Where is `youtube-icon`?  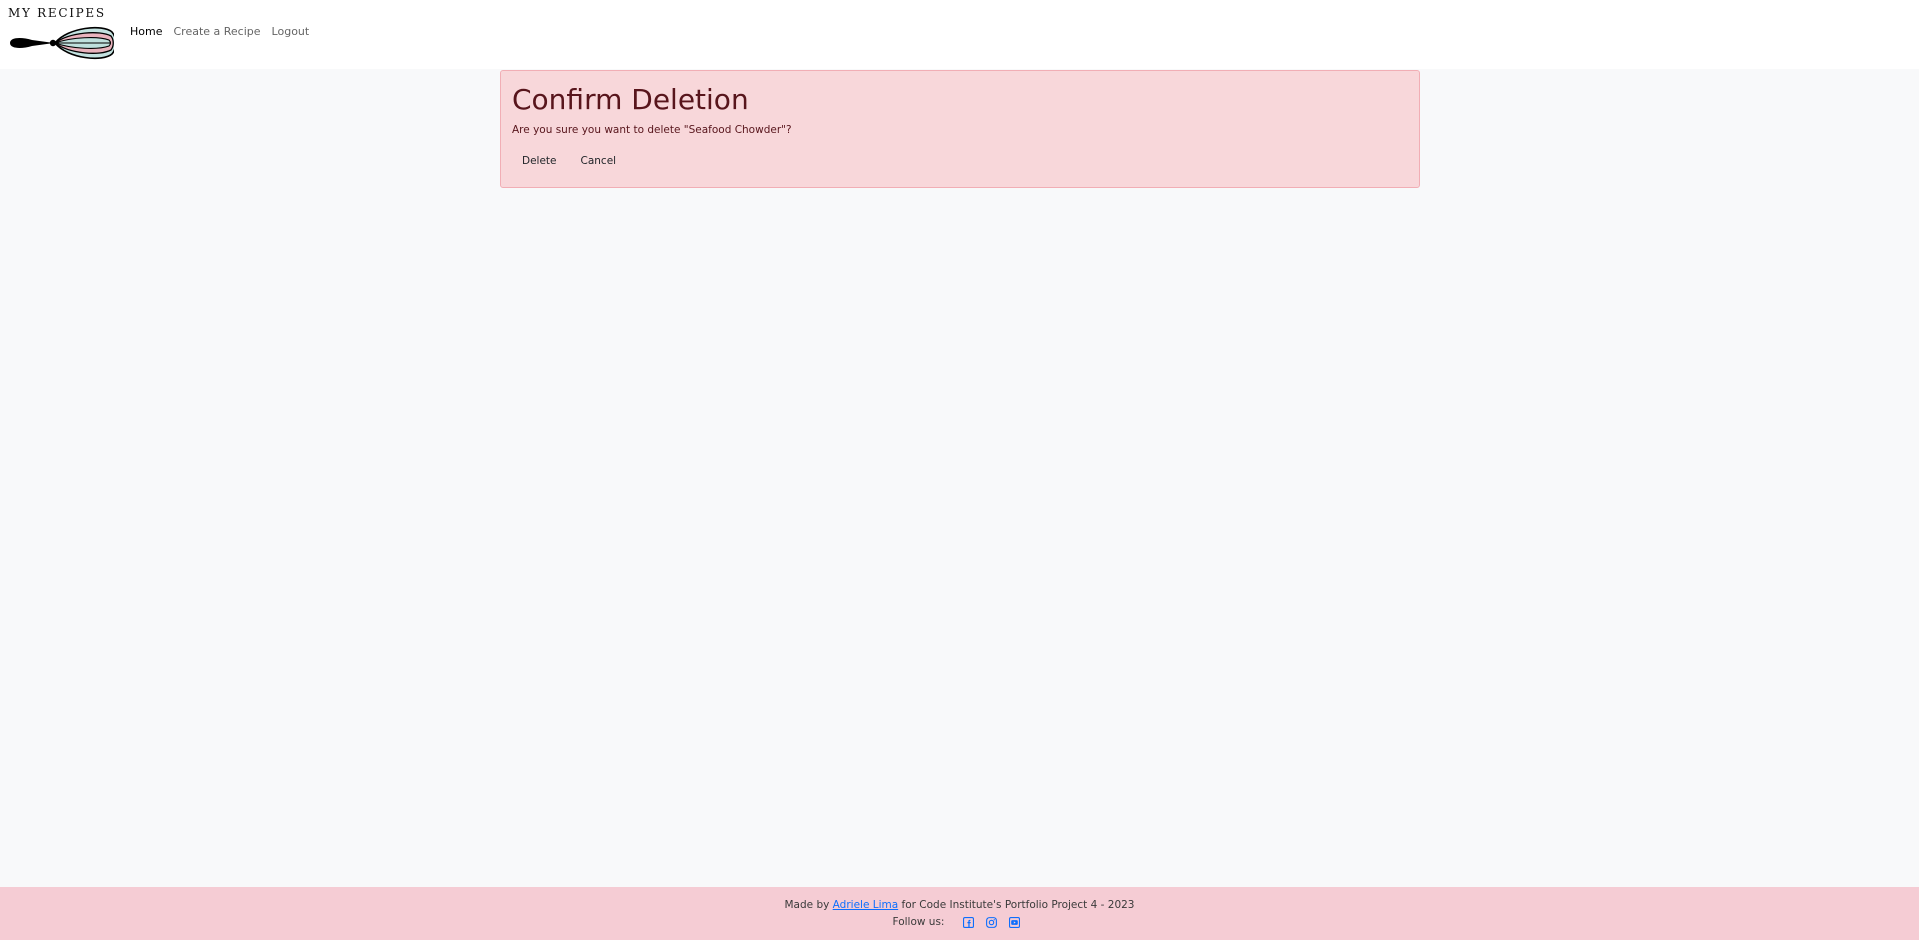 youtube-icon is located at coordinates (1015, 922).